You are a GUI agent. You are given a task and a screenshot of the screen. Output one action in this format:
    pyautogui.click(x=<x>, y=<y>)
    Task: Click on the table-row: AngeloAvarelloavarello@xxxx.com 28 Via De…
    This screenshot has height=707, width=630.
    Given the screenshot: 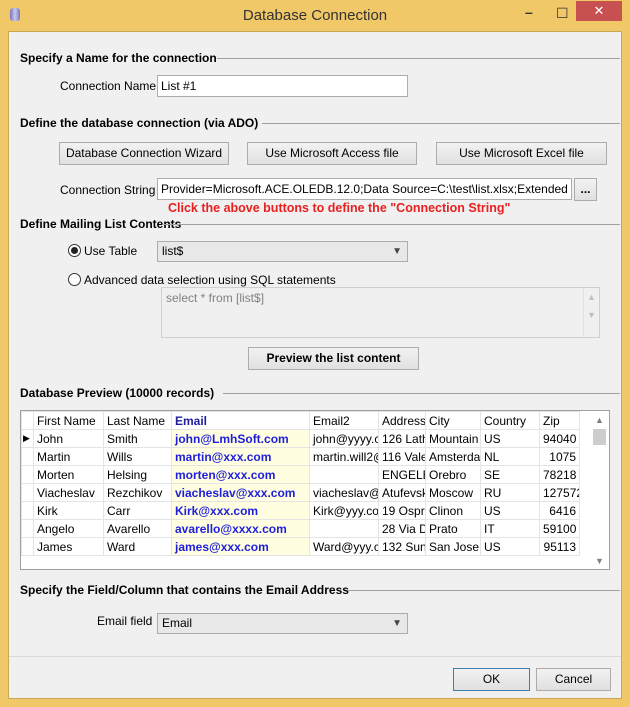 What is the action you would take?
    pyautogui.click(x=300, y=528)
    